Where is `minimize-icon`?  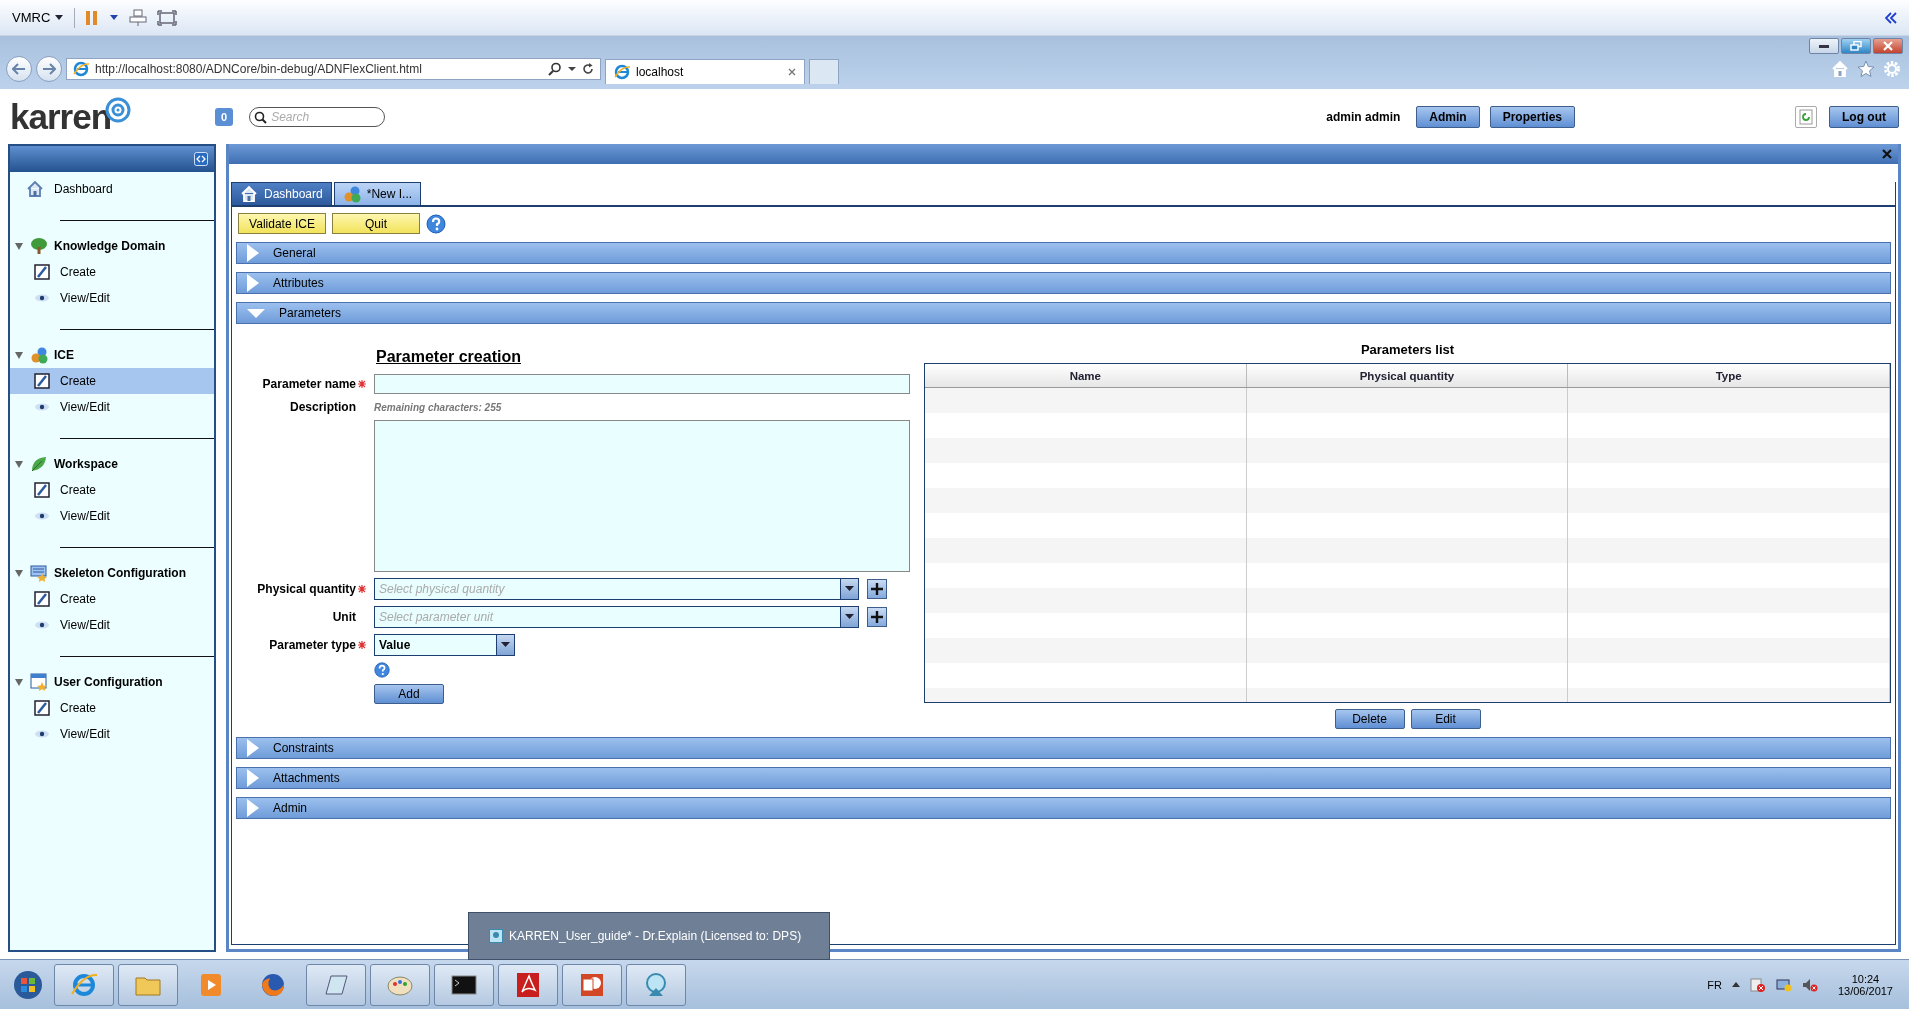
minimize-icon is located at coordinates (1824, 46).